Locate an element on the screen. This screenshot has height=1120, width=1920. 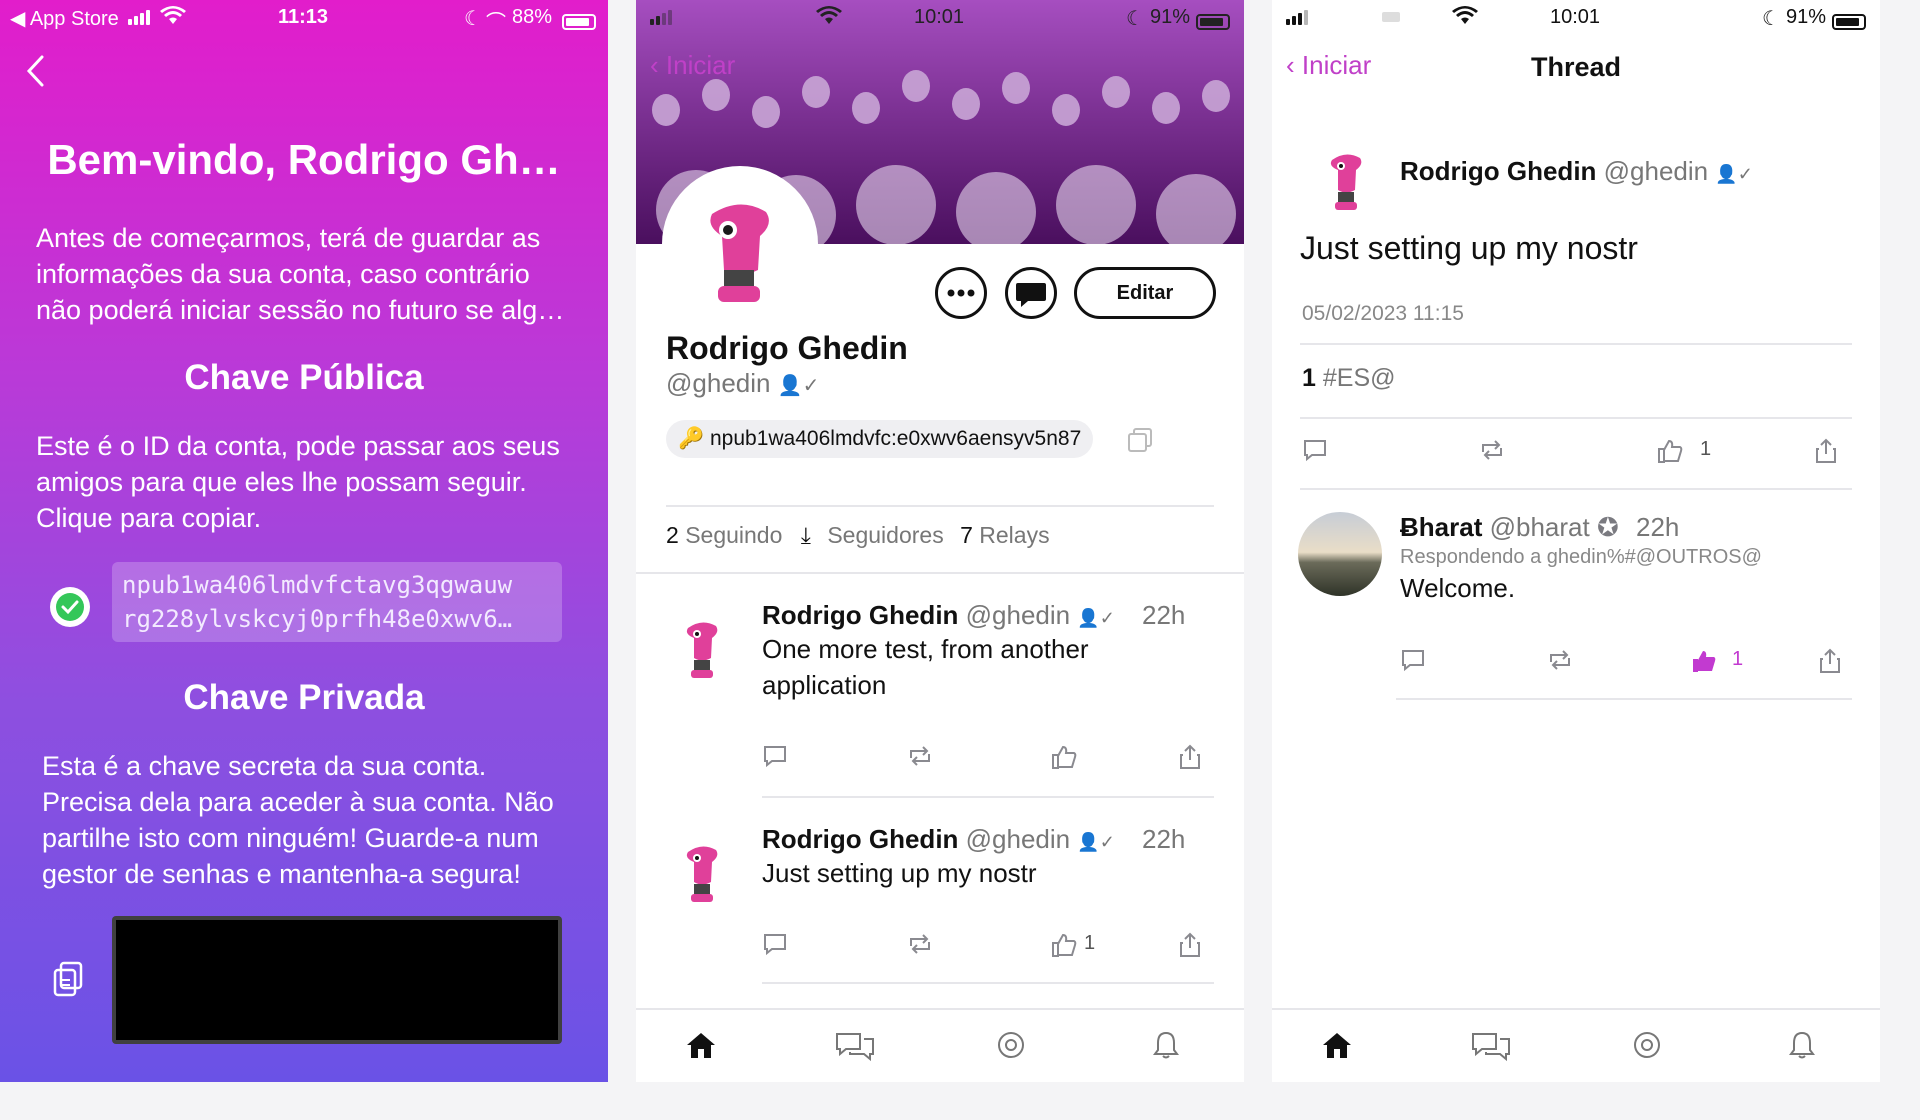
reply-author-name: Ƀharat is located at coordinates (1441, 527).